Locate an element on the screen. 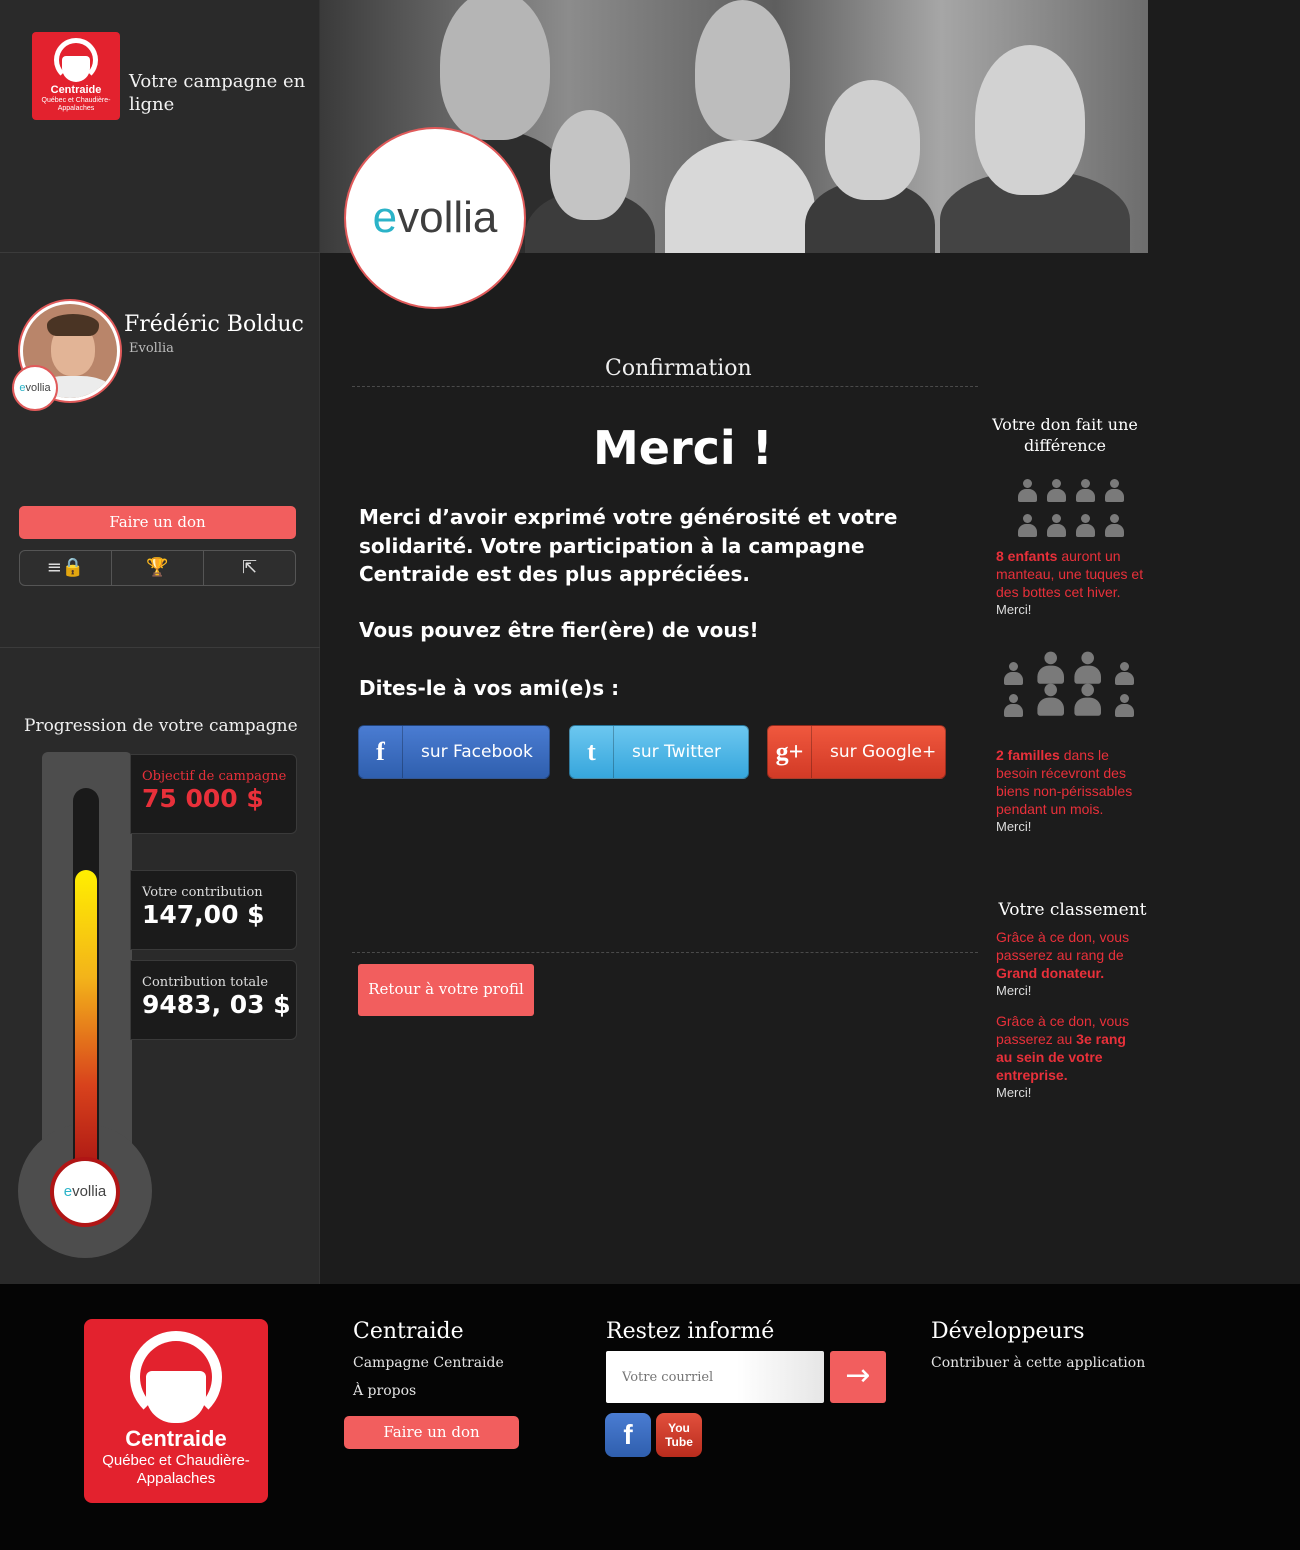 Image resolution: width=1300 pixels, height=1550 pixels. user-company: Evollia is located at coordinates (151, 348).